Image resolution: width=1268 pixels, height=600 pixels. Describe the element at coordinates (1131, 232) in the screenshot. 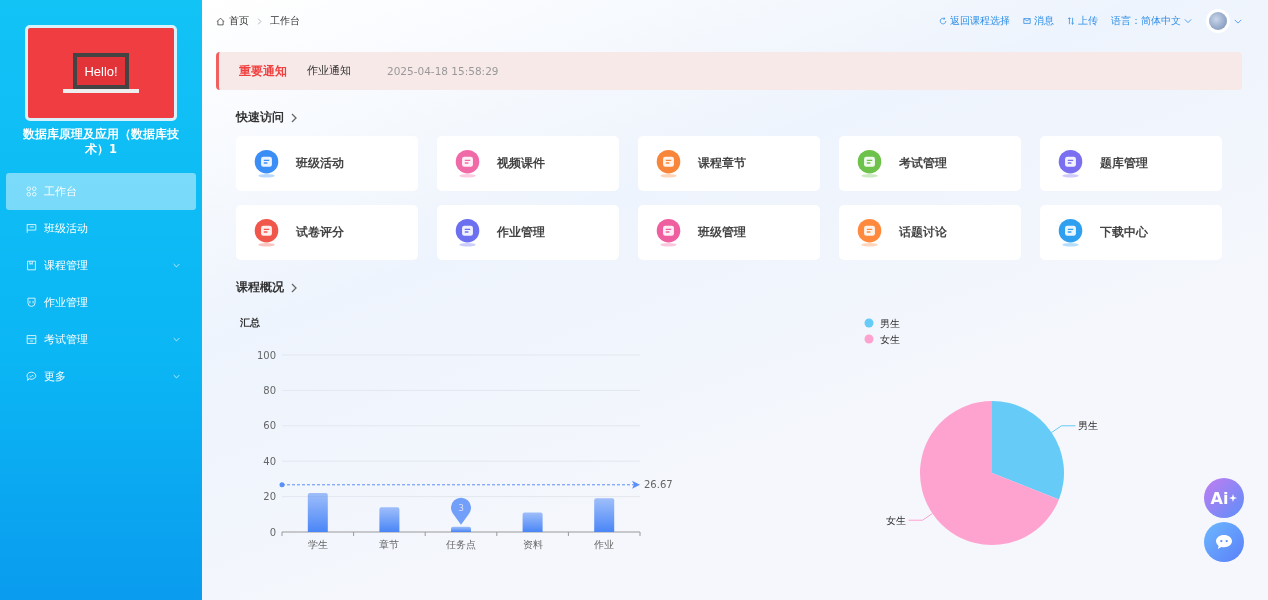

I see `quick-access-tile: 下载中心` at that location.